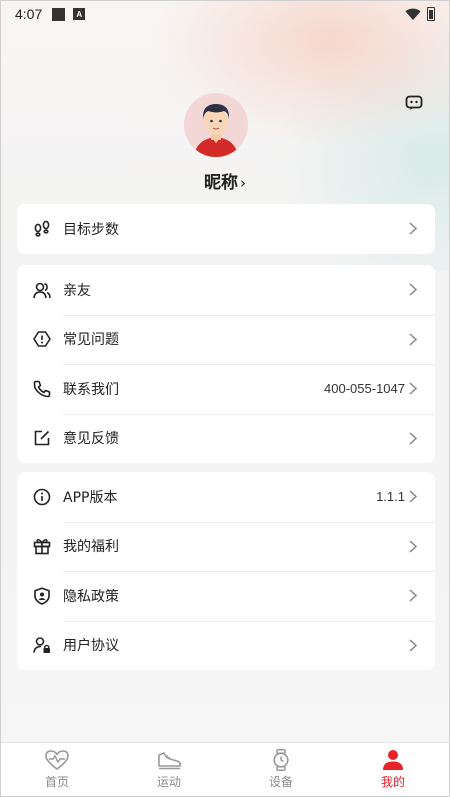 This screenshot has height=797, width=450. Describe the element at coordinates (77, 290) in the screenshot. I see `row-label: 亲友` at that location.